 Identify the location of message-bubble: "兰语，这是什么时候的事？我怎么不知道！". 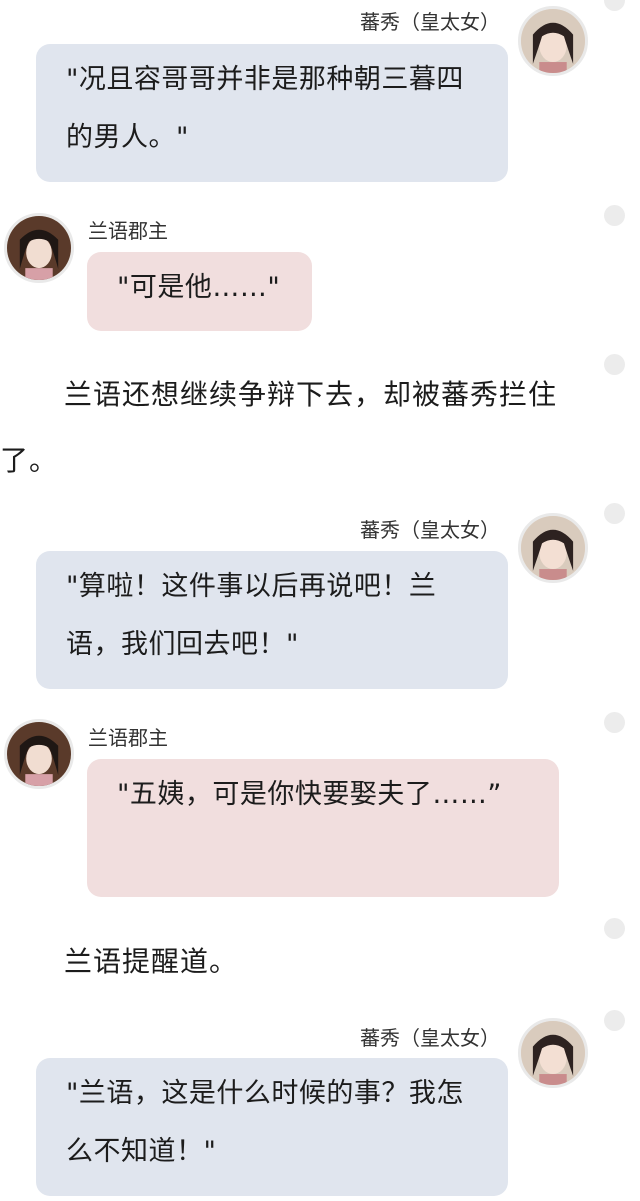
(272, 1127).